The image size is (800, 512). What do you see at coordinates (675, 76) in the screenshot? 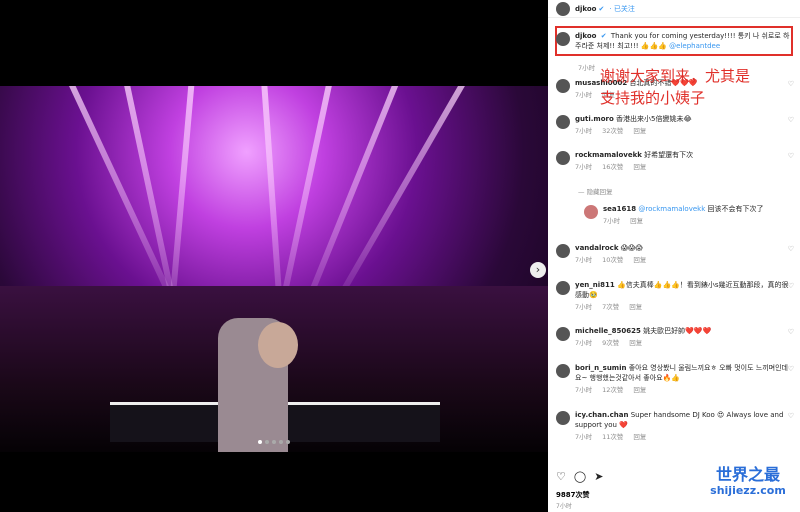
I see `annotation-line: 谢谢大家到来，尤其是` at bounding box center [675, 76].